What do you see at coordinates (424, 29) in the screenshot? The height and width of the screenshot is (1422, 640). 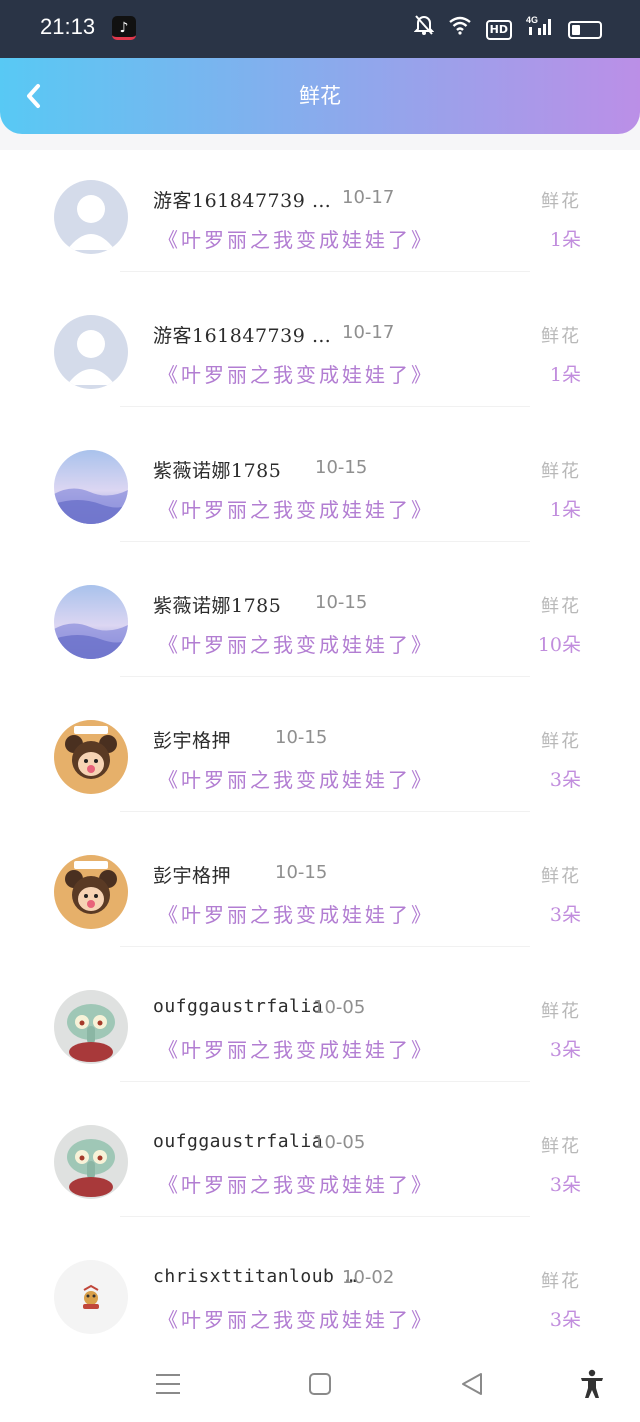 I see `mute-bell-icon` at bounding box center [424, 29].